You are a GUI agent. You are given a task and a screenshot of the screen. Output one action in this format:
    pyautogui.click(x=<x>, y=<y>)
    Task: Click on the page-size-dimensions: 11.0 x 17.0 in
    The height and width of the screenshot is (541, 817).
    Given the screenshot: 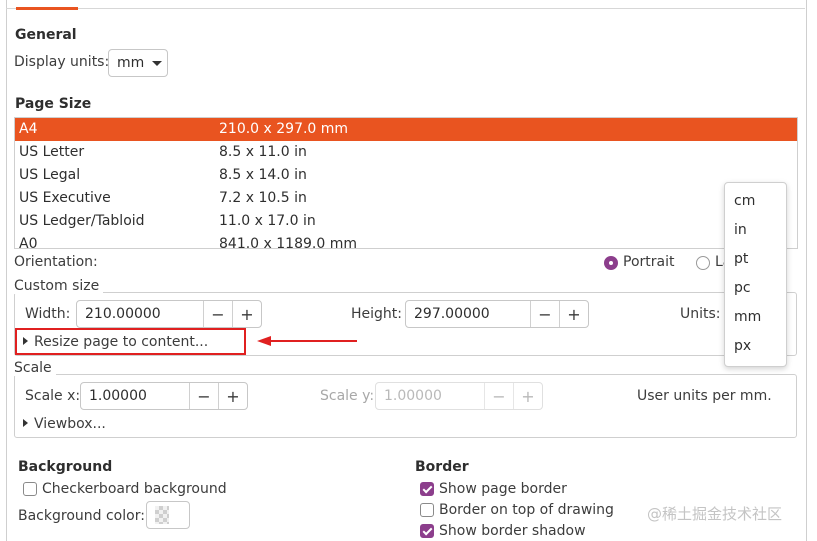 What is the action you would take?
    pyautogui.click(x=267, y=221)
    